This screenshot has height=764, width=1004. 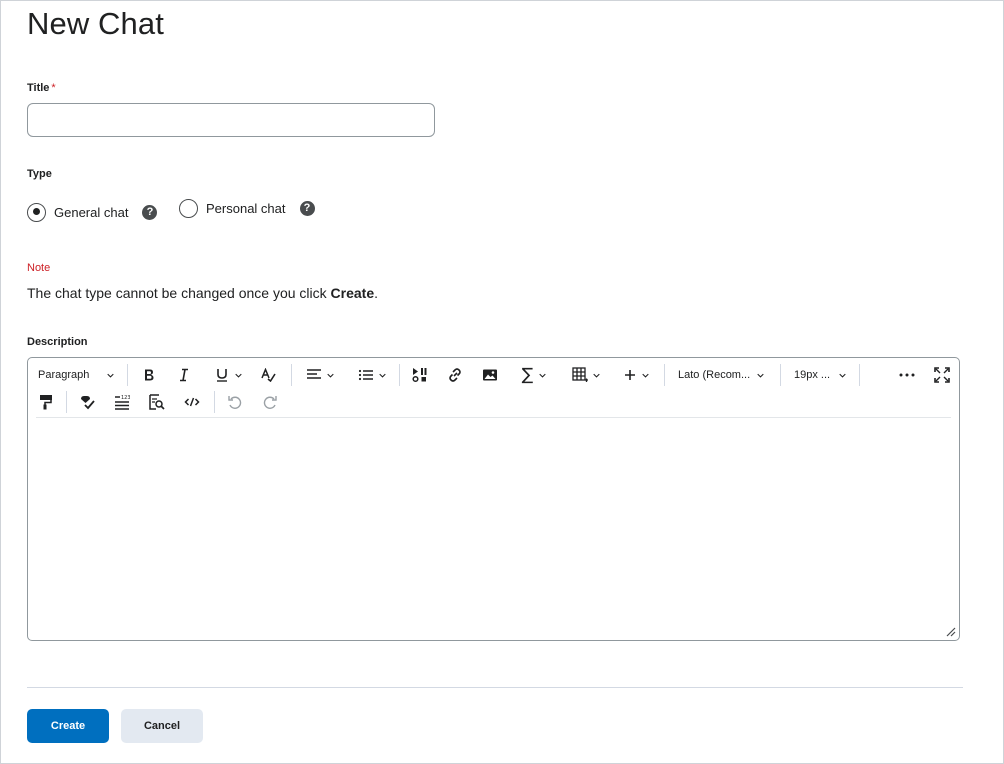 What do you see at coordinates (636, 375) in the screenshot?
I see `insert-more-icon` at bounding box center [636, 375].